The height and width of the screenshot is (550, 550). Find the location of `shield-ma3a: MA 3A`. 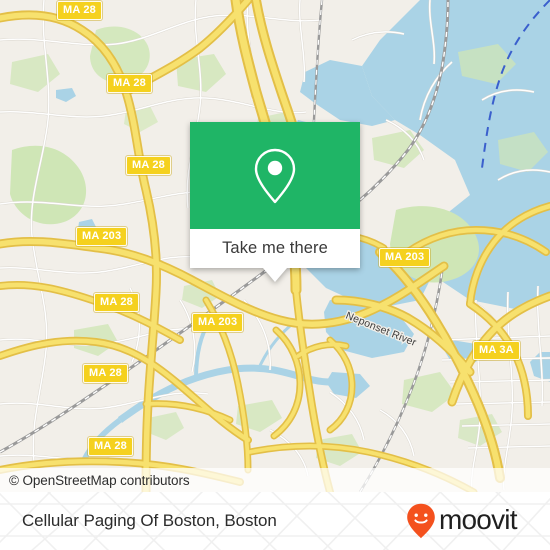

shield-ma3a: MA 3A is located at coordinates (496, 350).